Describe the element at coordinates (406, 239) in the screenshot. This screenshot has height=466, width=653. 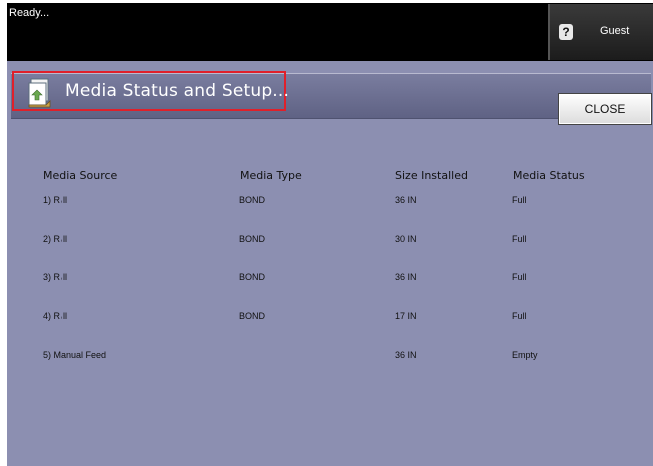
I see `size-installed-cell: 30 IN` at that location.